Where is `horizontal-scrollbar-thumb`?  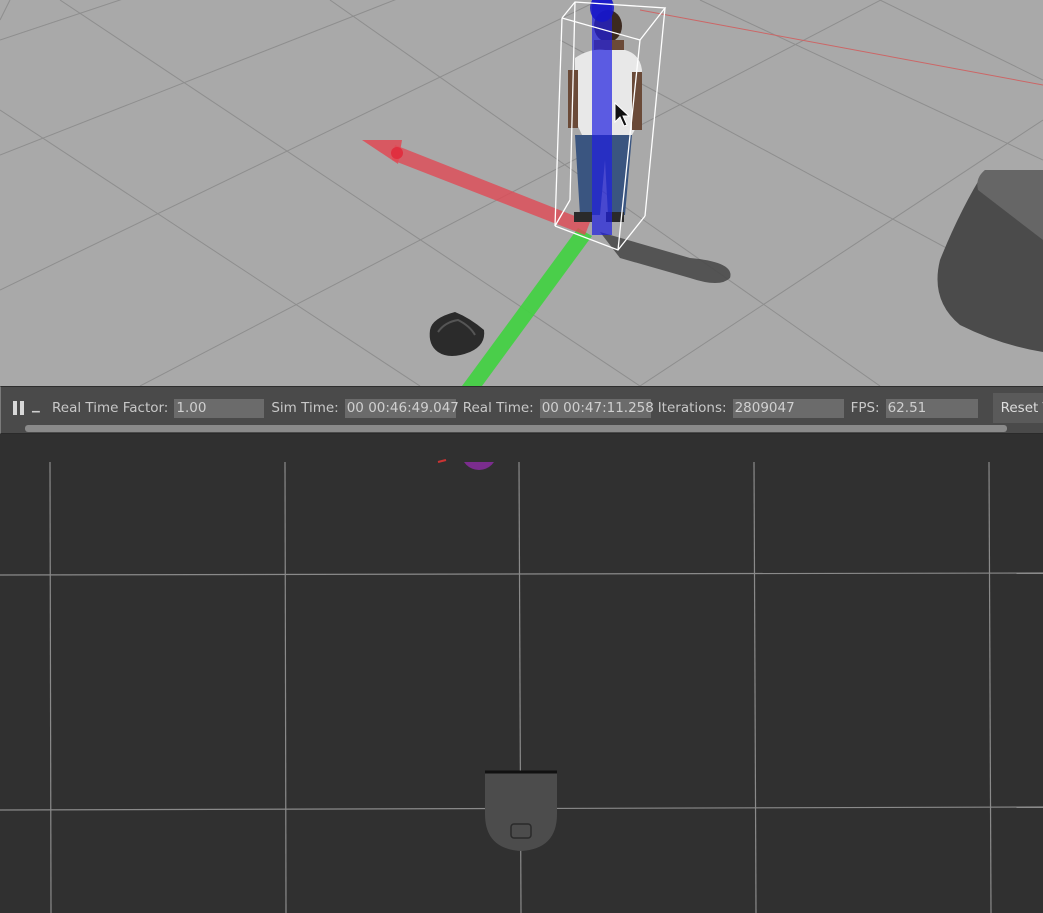 horizontal-scrollbar-thumb is located at coordinates (516, 428).